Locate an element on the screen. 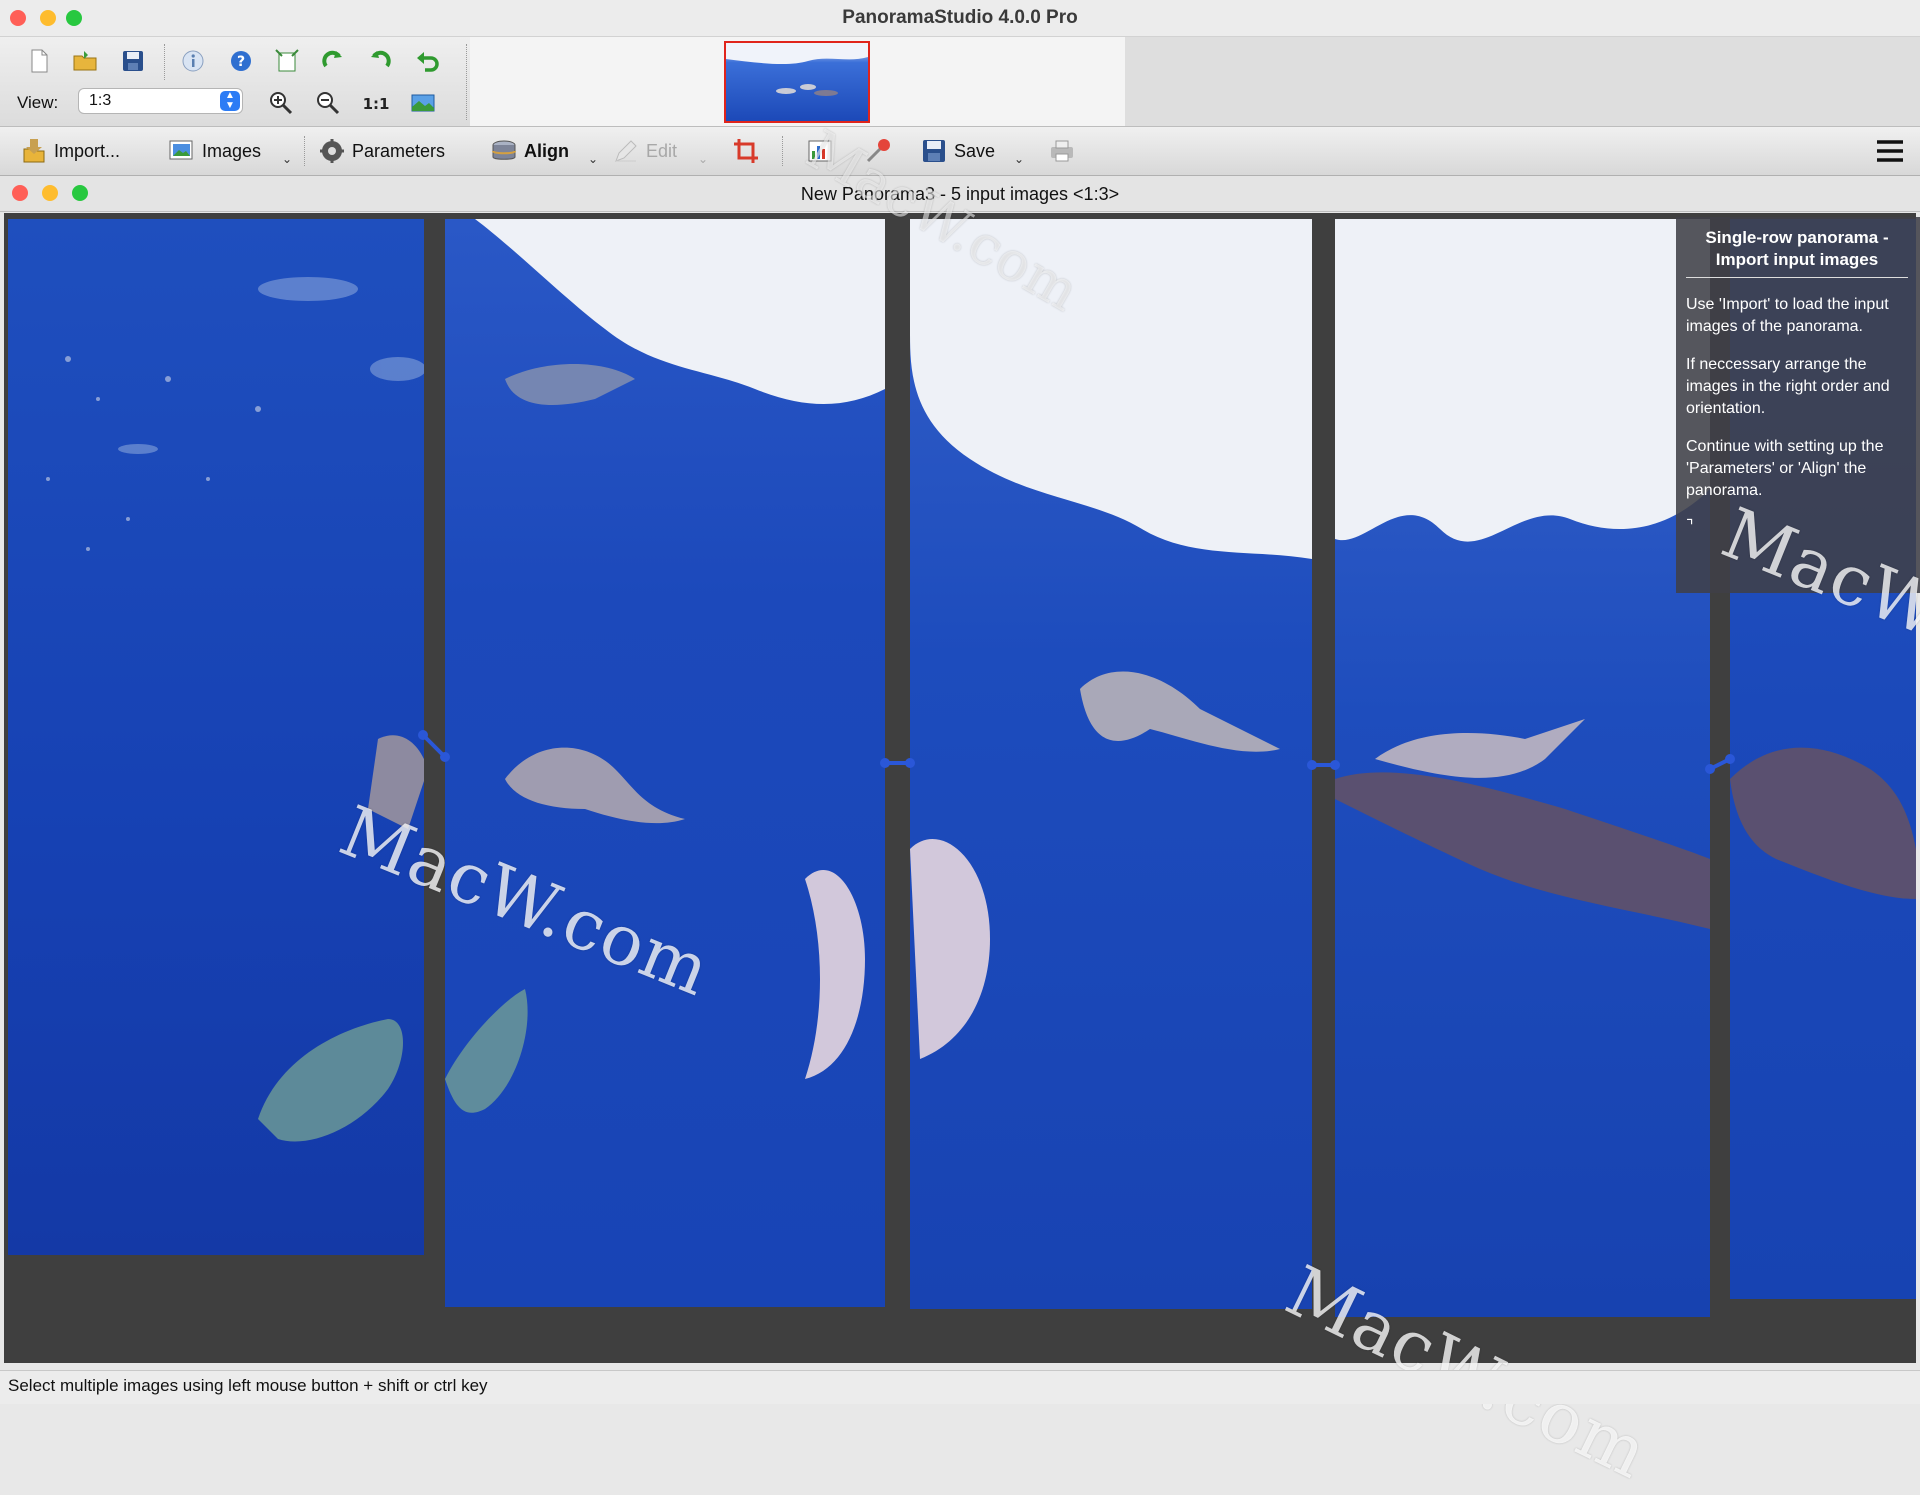  align-button: Align is located at coordinates (529, 151).